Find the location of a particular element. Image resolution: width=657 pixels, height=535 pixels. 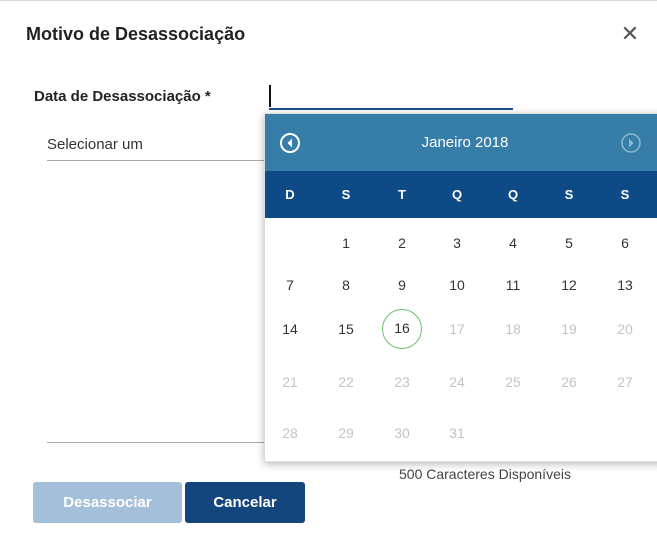

calendar-day: 2 is located at coordinates (402, 243).